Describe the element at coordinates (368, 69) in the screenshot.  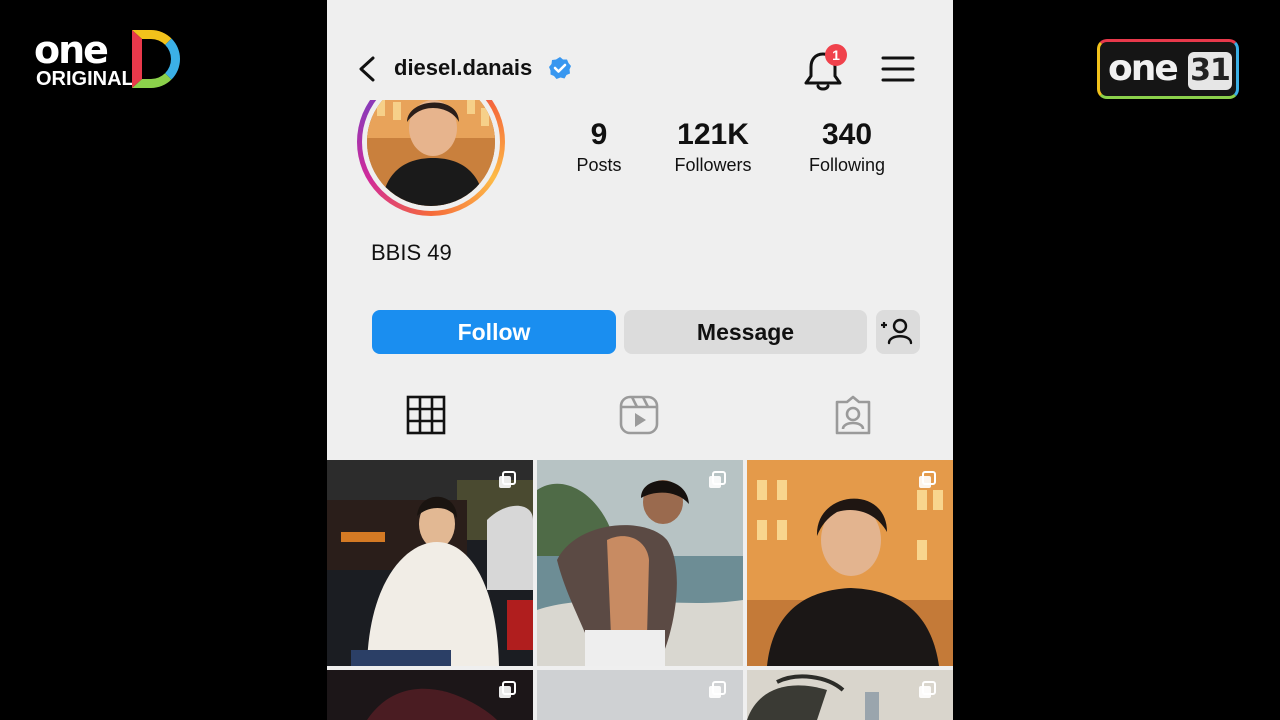
I see `back-arrow-icon` at that location.